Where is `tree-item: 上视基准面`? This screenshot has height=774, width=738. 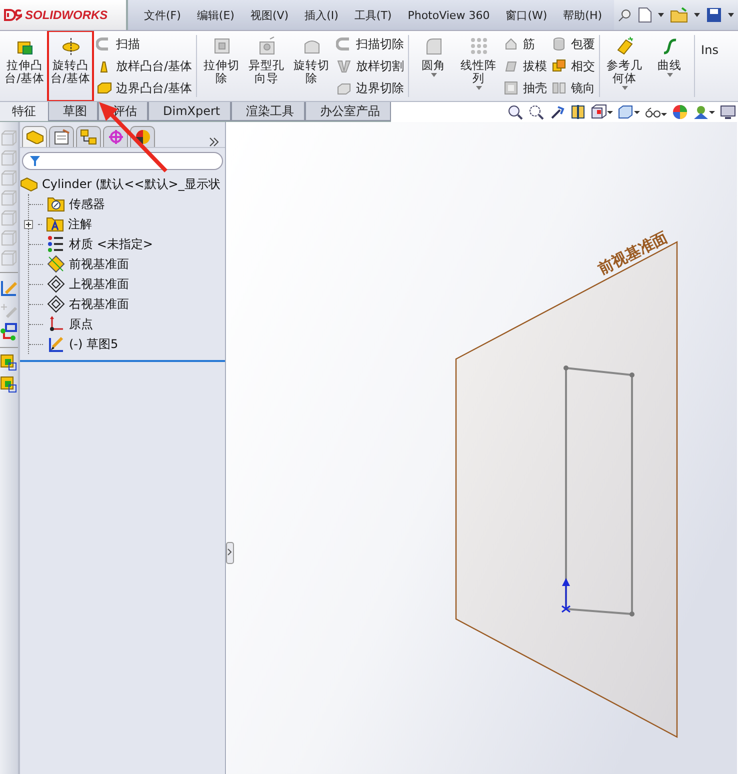 tree-item: 上视基准面 is located at coordinates (99, 284).